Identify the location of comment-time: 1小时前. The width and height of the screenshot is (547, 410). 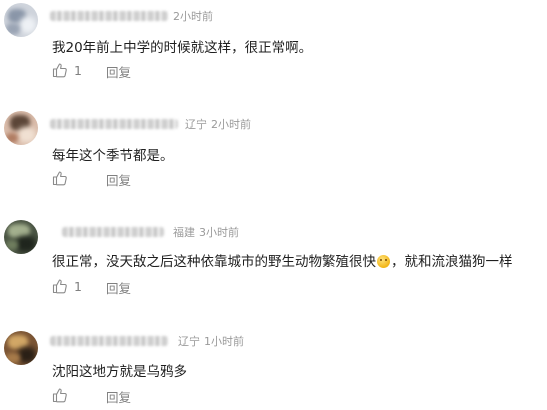
(224, 341).